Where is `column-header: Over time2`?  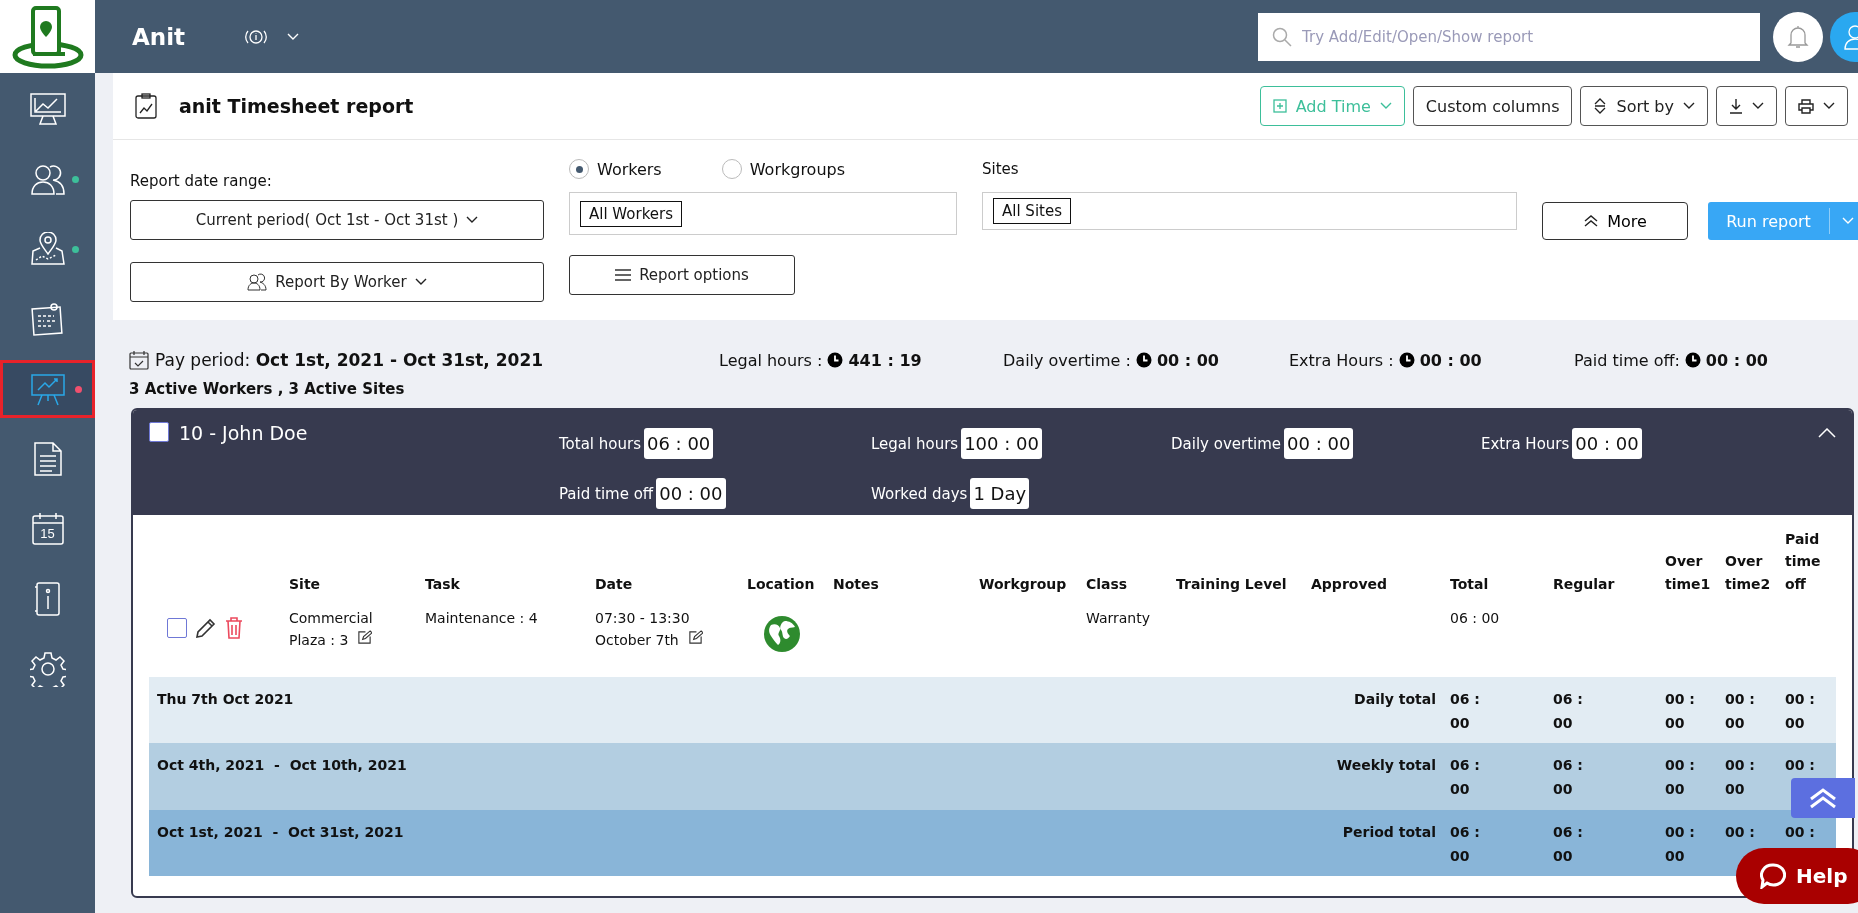
column-header: Over time2 is located at coordinates (1748, 573).